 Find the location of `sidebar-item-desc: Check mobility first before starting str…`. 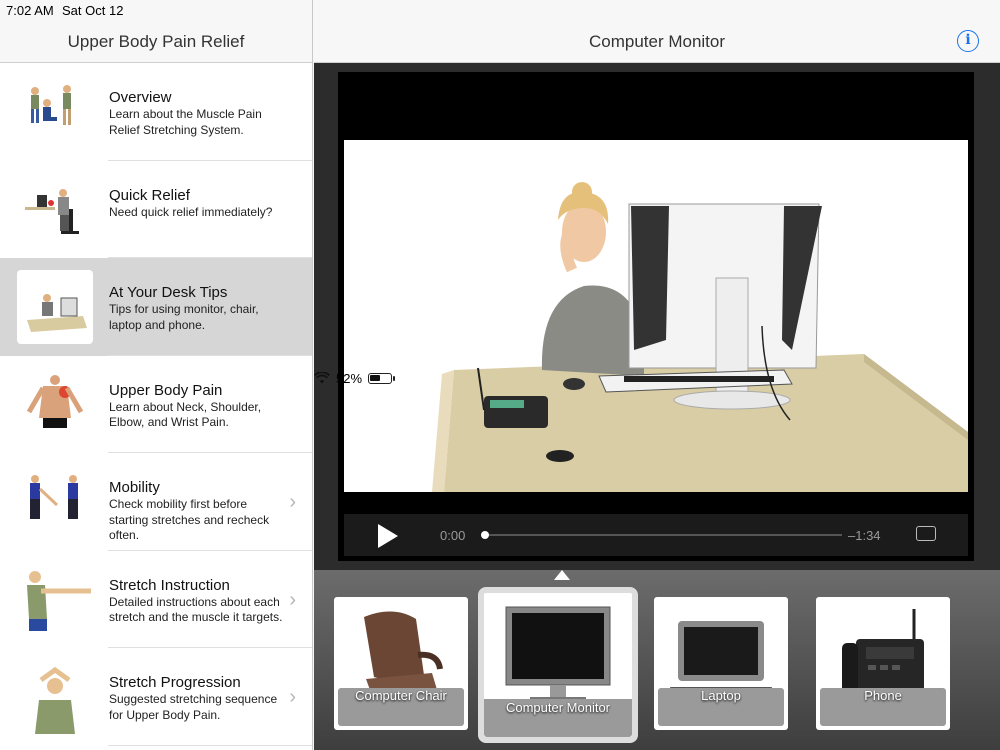

sidebar-item-desc: Check mobility first before starting str… is located at coordinates (189, 519).